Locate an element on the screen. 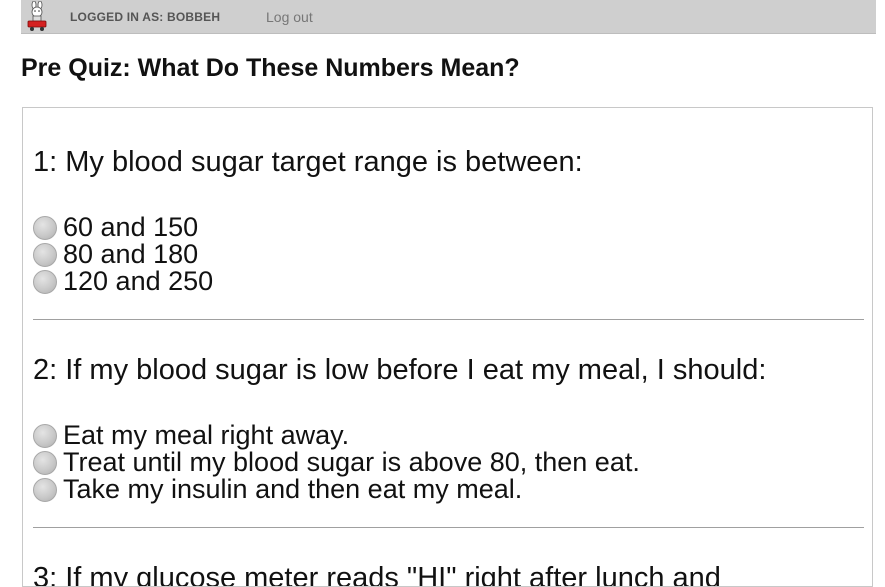 The width and height of the screenshot is (885, 587). logged-in-label: LOGGED IN AS: BOBBEH is located at coordinates (145, 17).